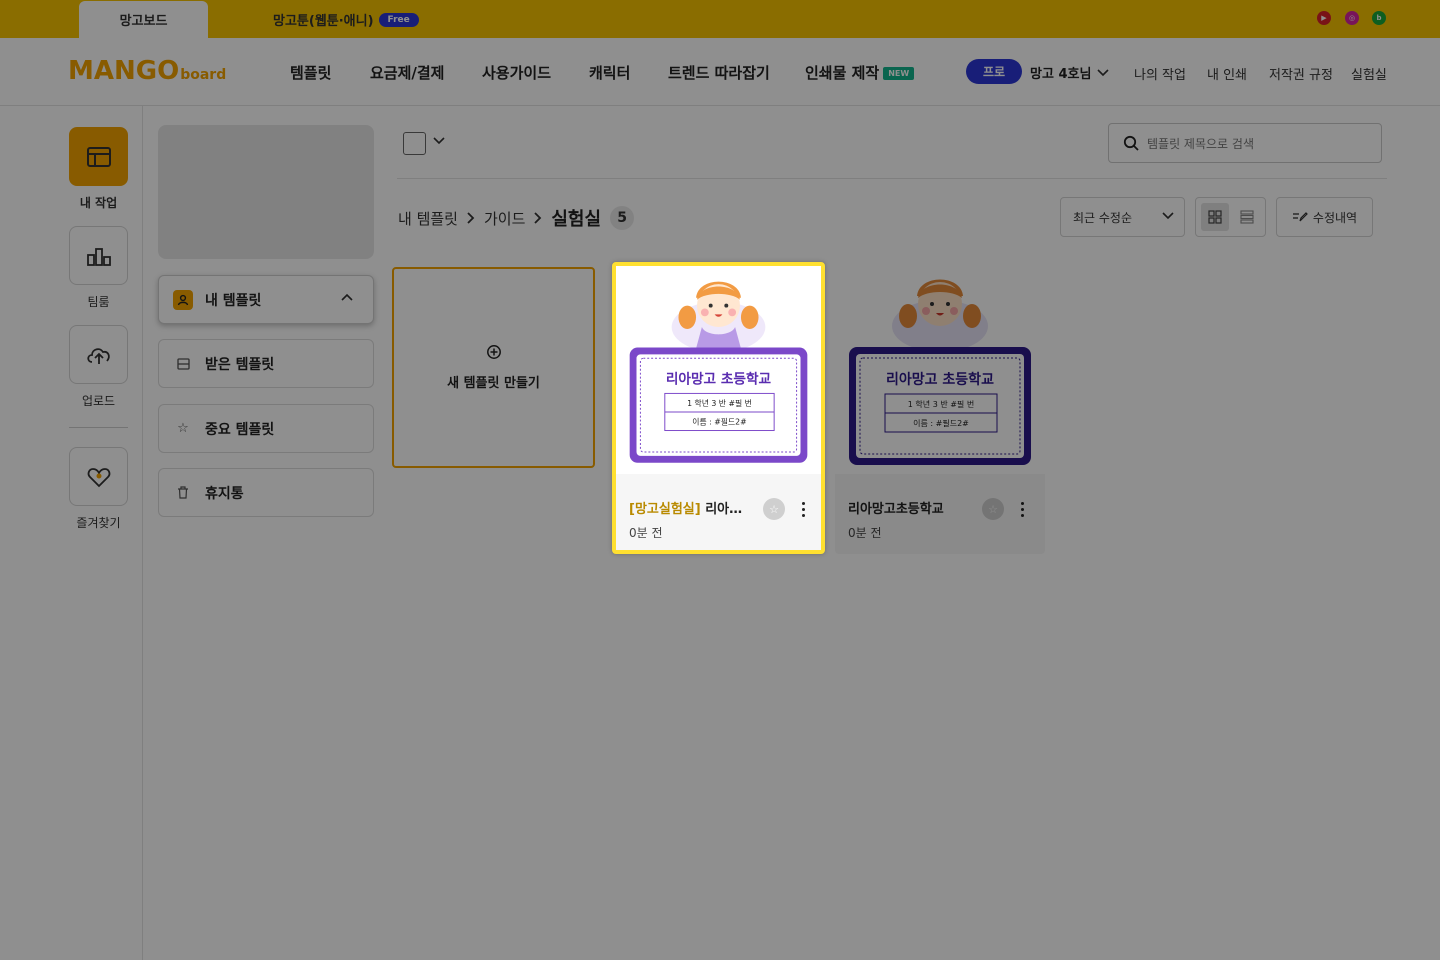 Image resolution: width=1440 pixels, height=960 pixels. I want to click on tab-mangotoon: 망고툰(웹툰·애니) Free, so click(346, 19).